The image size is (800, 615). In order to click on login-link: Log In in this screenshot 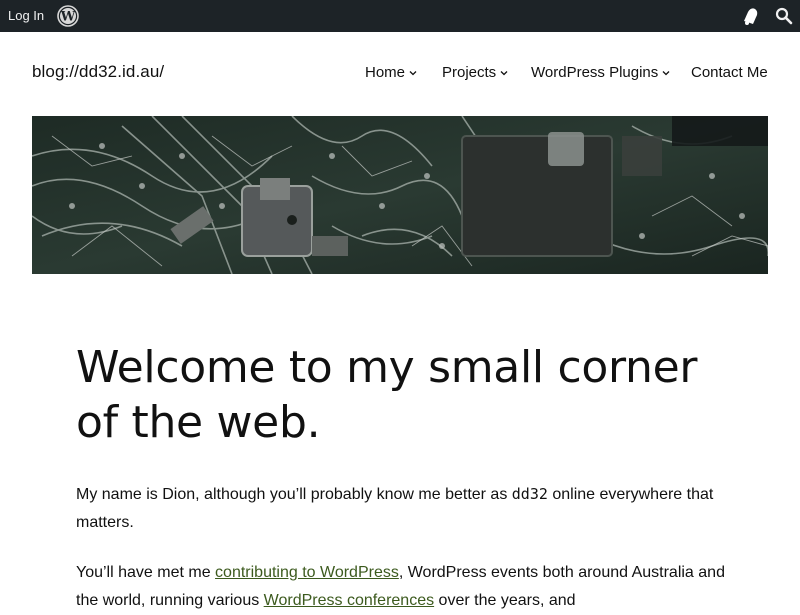, I will do `click(26, 16)`.